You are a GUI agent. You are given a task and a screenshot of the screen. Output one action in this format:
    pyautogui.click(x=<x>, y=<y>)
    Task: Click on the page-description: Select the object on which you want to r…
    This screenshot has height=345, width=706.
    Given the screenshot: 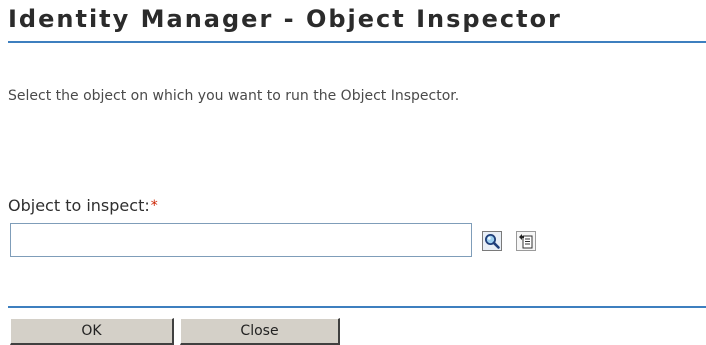 What is the action you would take?
    pyautogui.click(x=234, y=96)
    